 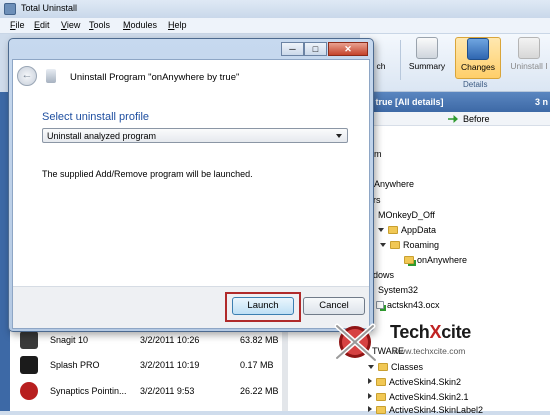 I want to click on watermark-text: TechXcite, so click(x=431, y=332).